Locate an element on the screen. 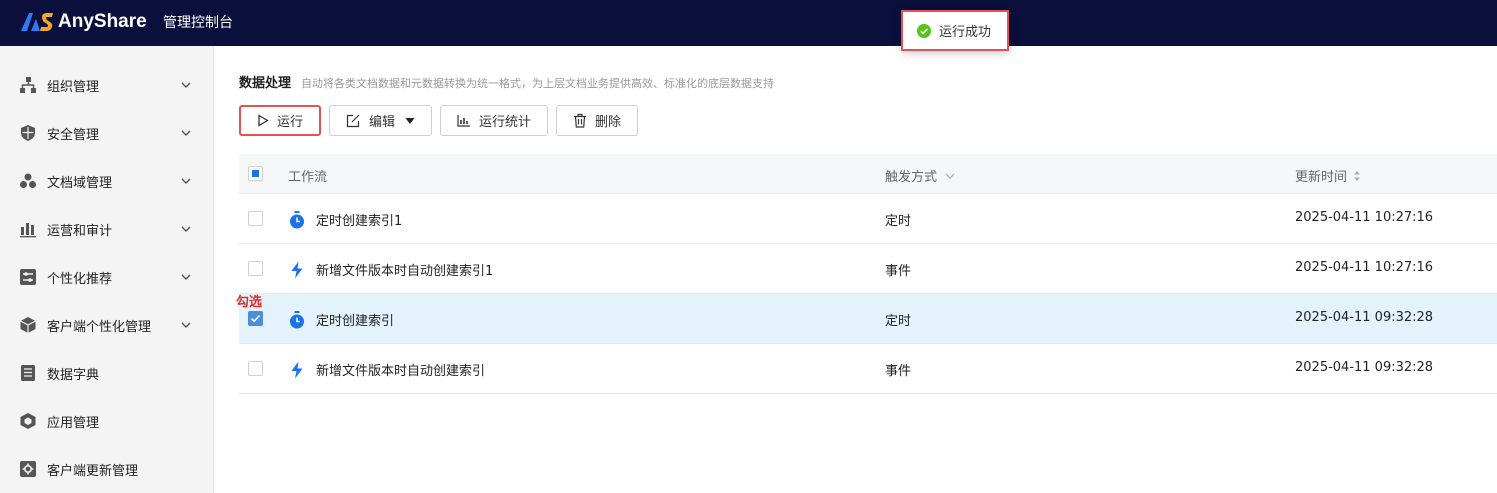  run-stats-button: 运行统计 is located at coordinates (494, 120).